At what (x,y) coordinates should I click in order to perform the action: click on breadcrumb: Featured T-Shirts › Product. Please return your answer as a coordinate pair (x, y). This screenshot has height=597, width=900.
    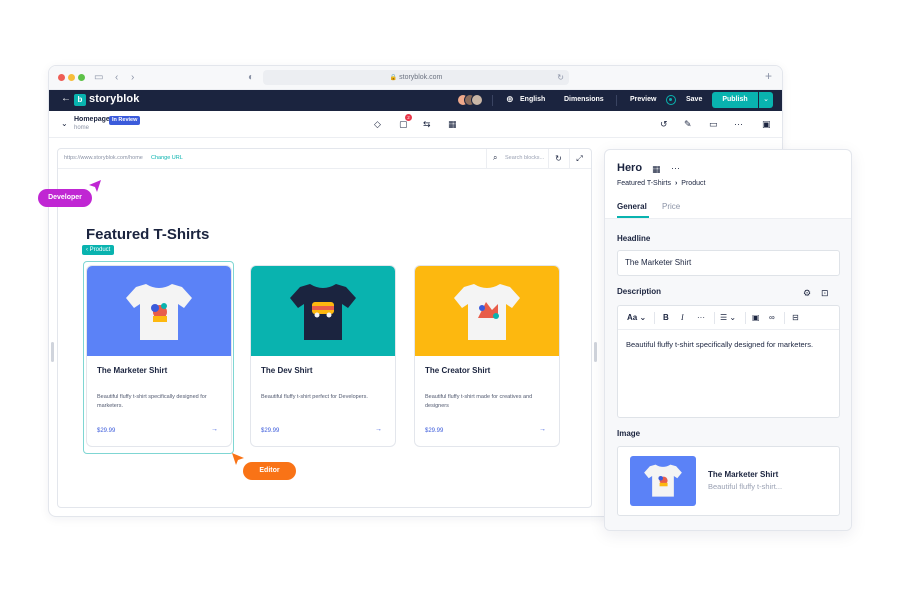
    Looking at the image, I should click on (661, 183).